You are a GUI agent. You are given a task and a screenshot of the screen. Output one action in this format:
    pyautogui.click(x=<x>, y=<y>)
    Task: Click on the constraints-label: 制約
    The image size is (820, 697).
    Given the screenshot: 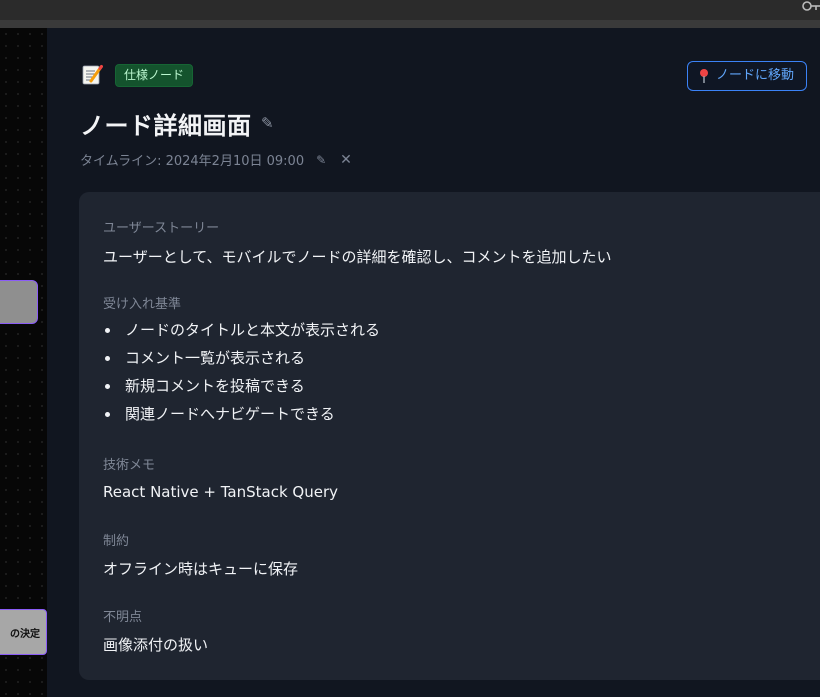 What is the action you would take?
    pyautogui.click(x=116, y=541)
    